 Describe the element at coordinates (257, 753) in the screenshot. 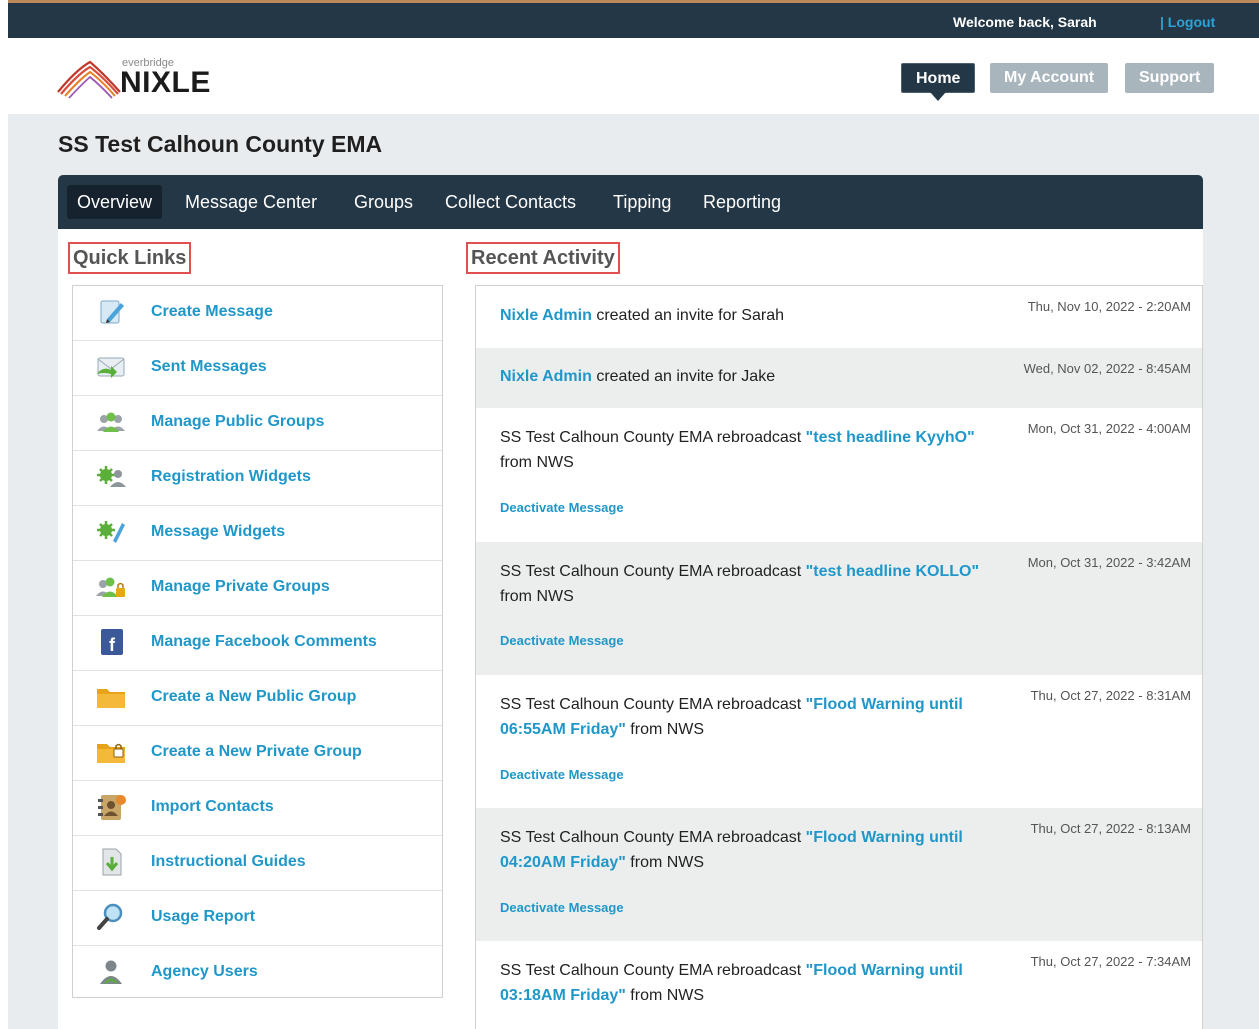

I see `quick-link-create-private-group: Create a New Private Group` at that location.